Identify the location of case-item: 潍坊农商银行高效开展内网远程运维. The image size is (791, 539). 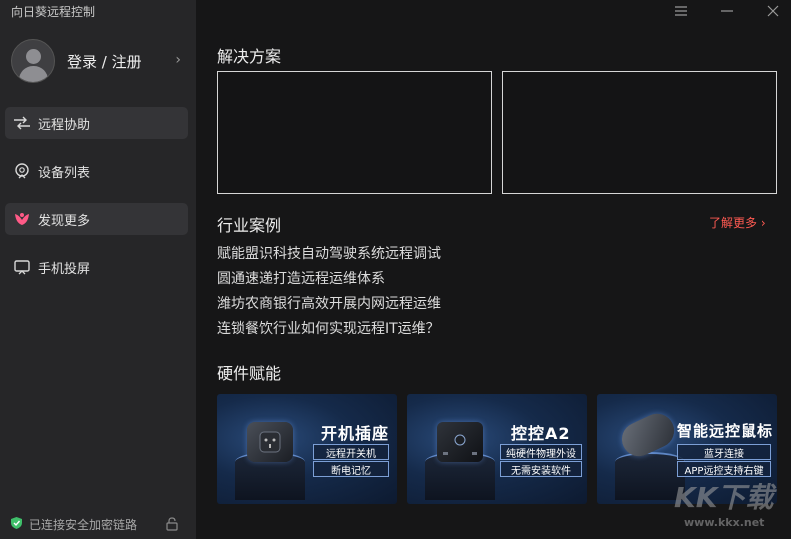
(329, 303).